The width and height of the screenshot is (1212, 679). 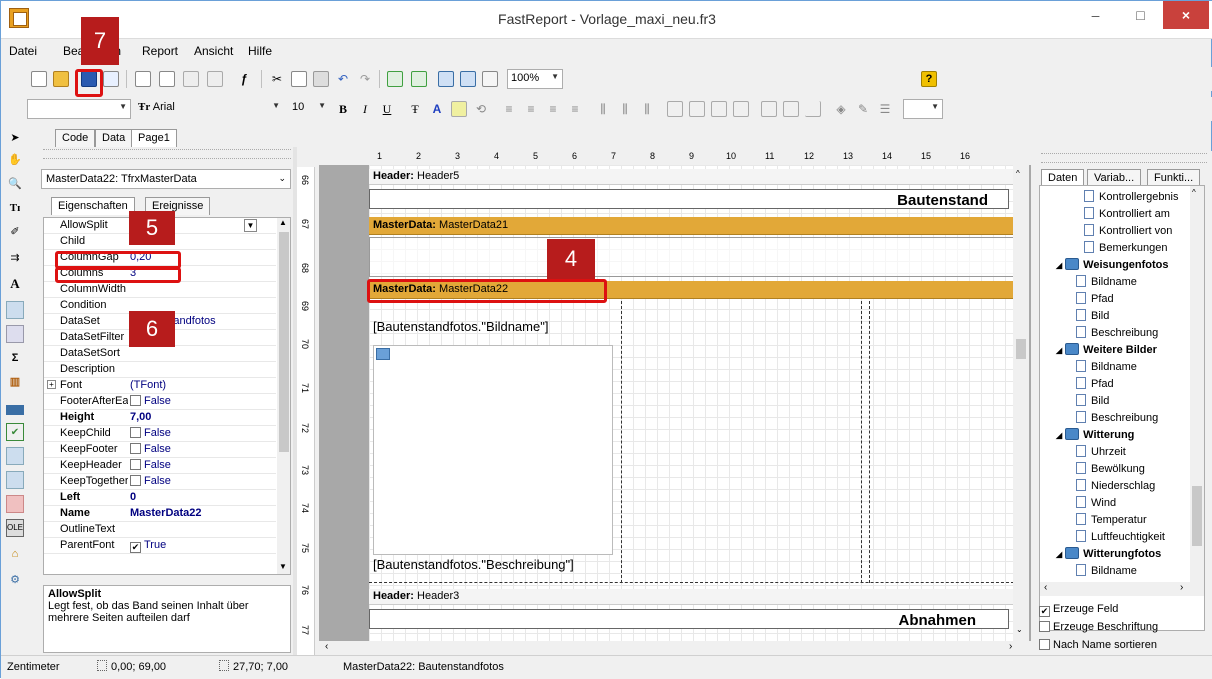 What do you see at coordinates (1120, 536) in the screenshot?
I see `tree-item: Luftfeuchtigkeit` at bounding box center [1120, 536].